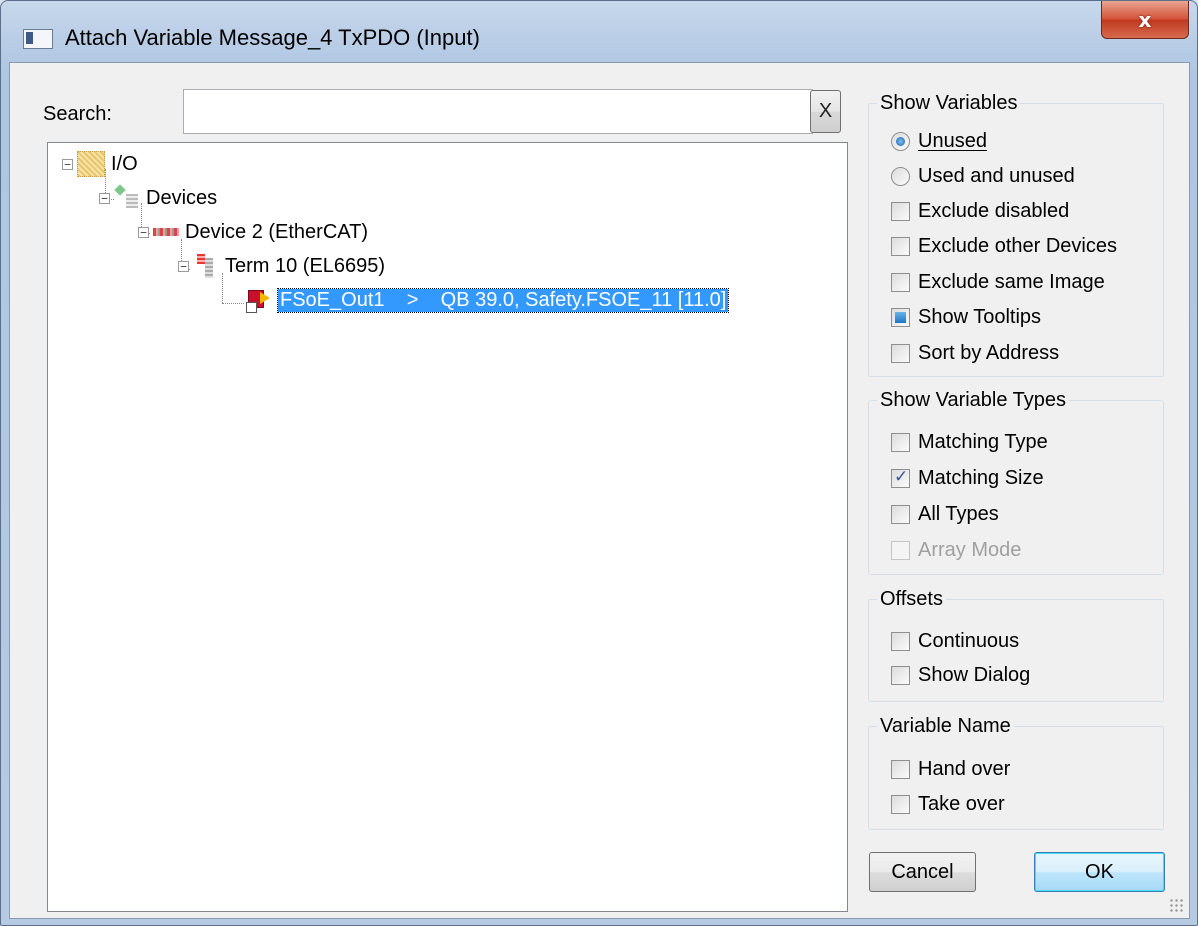 This screenshot has height=926, width=1198. I want to click on variable-name-group: Variable Name Hand over Take over, so click(1016, 772).